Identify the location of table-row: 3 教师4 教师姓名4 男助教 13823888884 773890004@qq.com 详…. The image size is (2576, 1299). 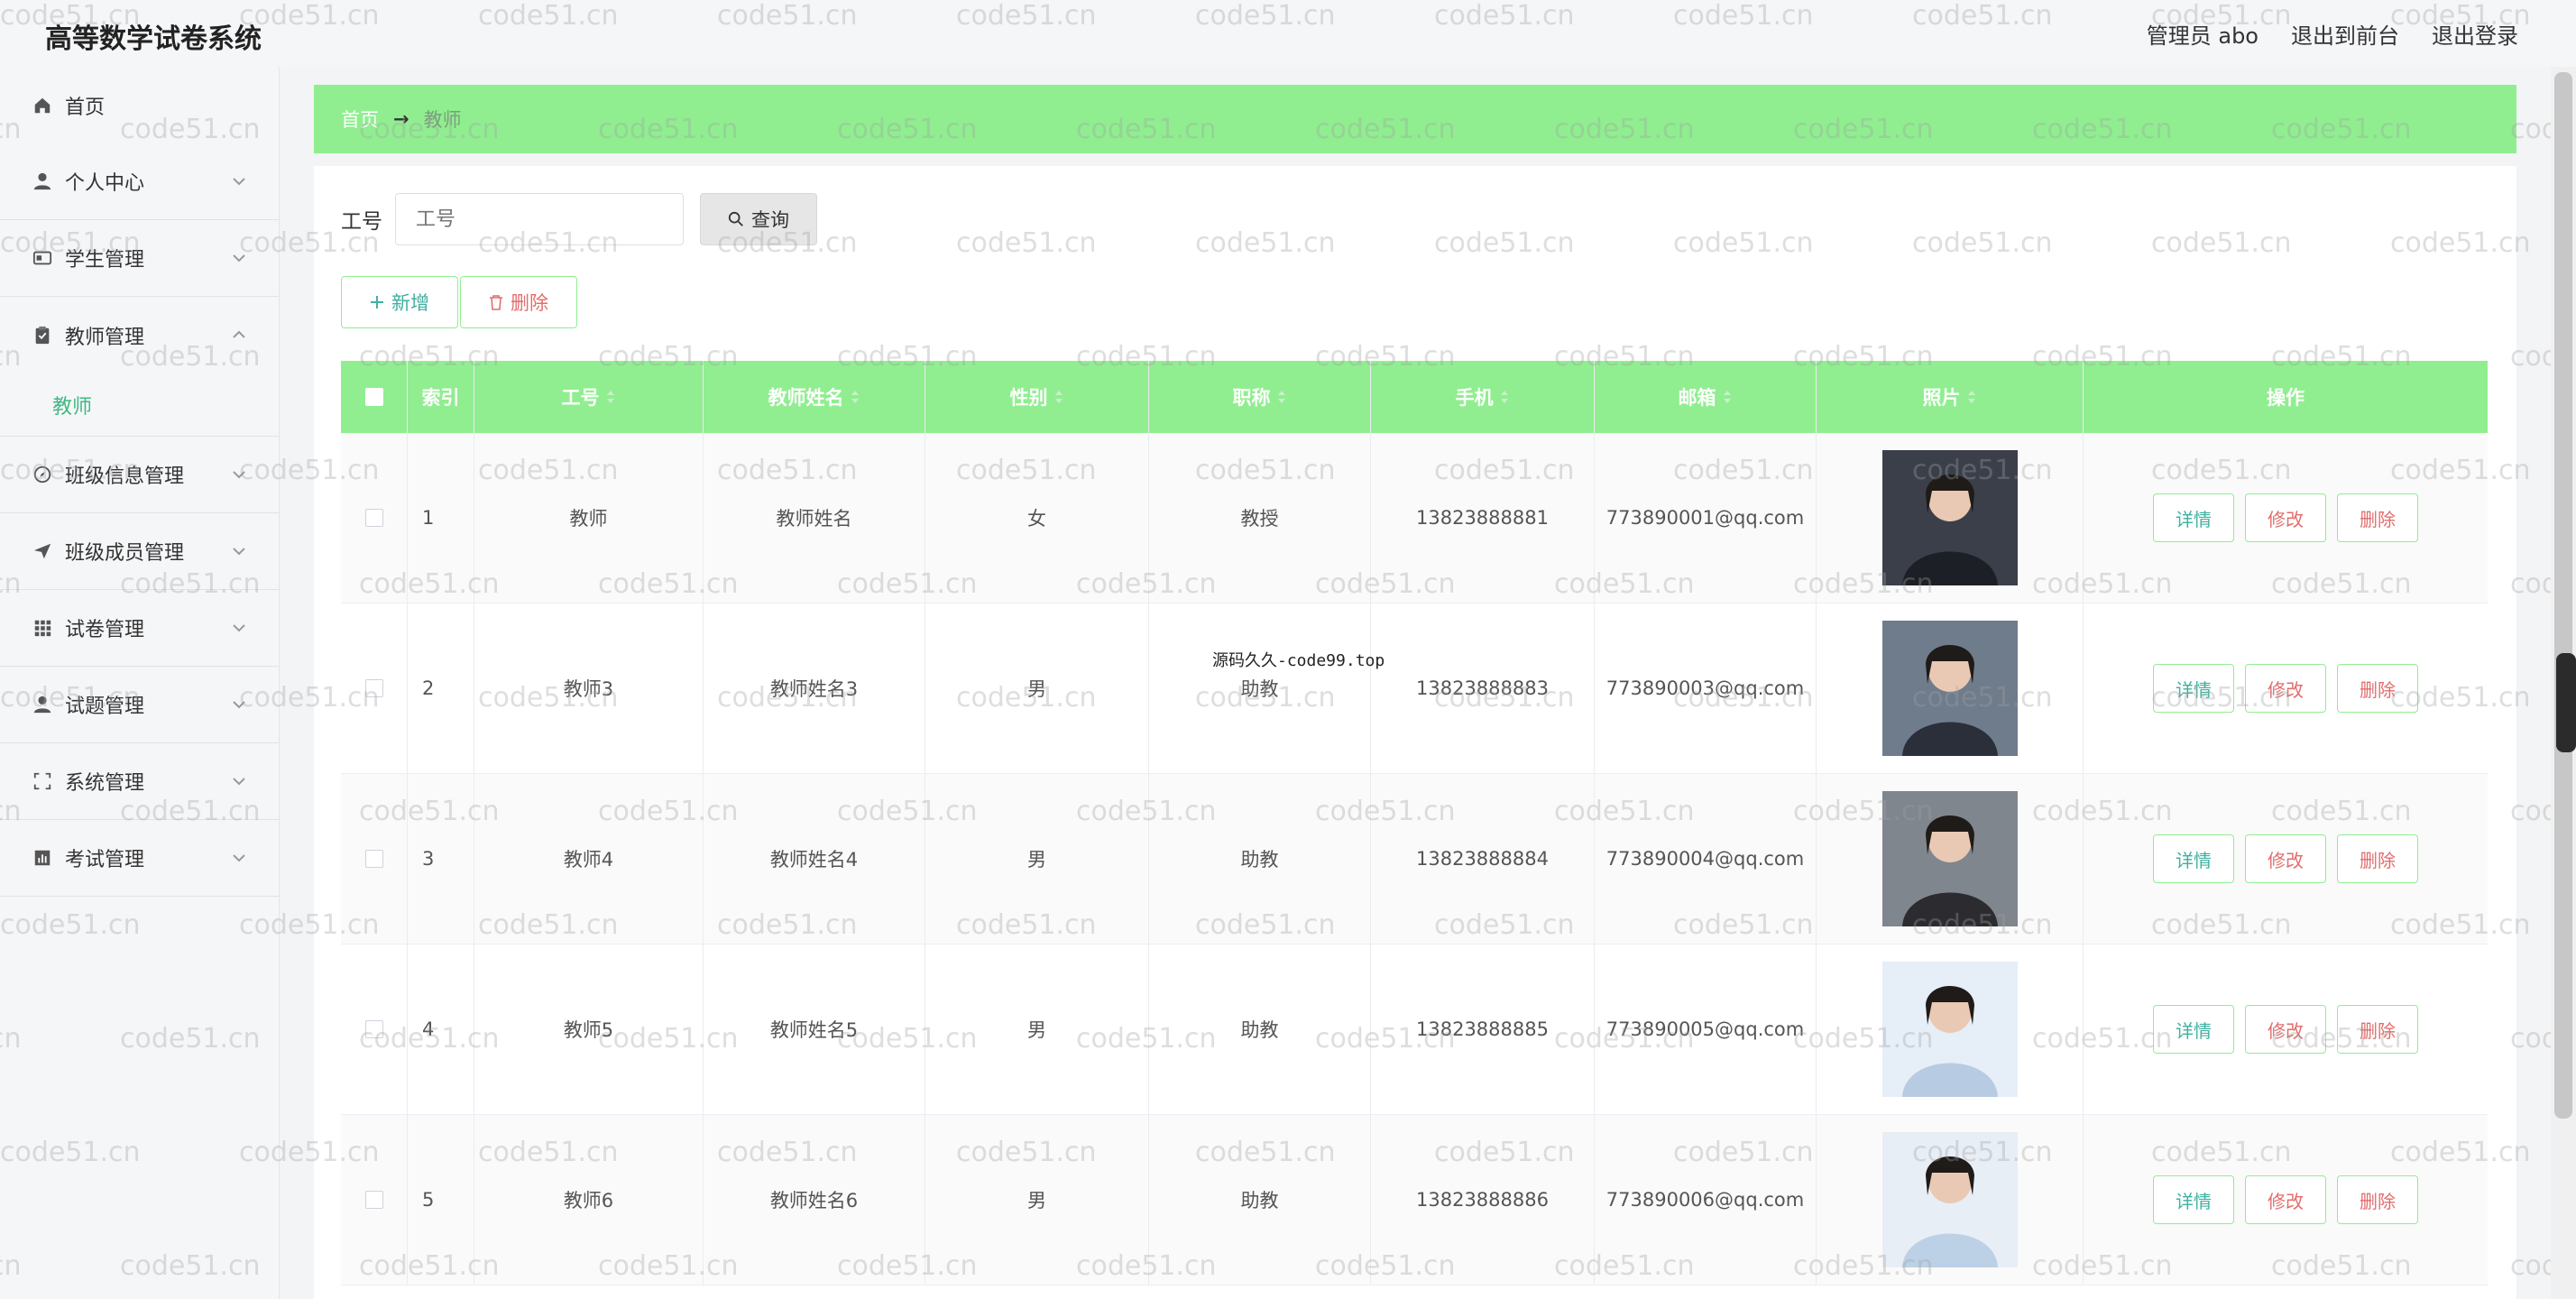
(1414, 859).